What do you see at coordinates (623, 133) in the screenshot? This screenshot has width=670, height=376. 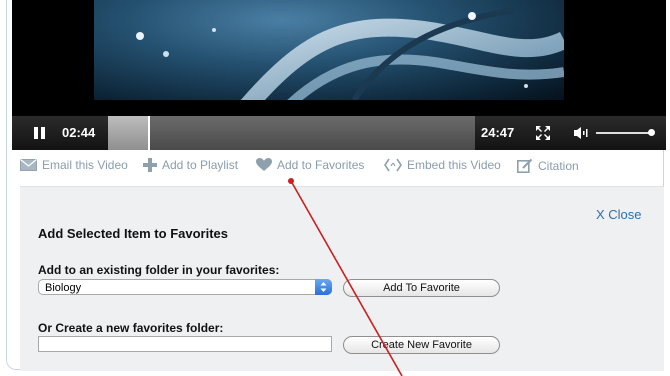 I see `volume-slider` at bounding box center [623, 133].